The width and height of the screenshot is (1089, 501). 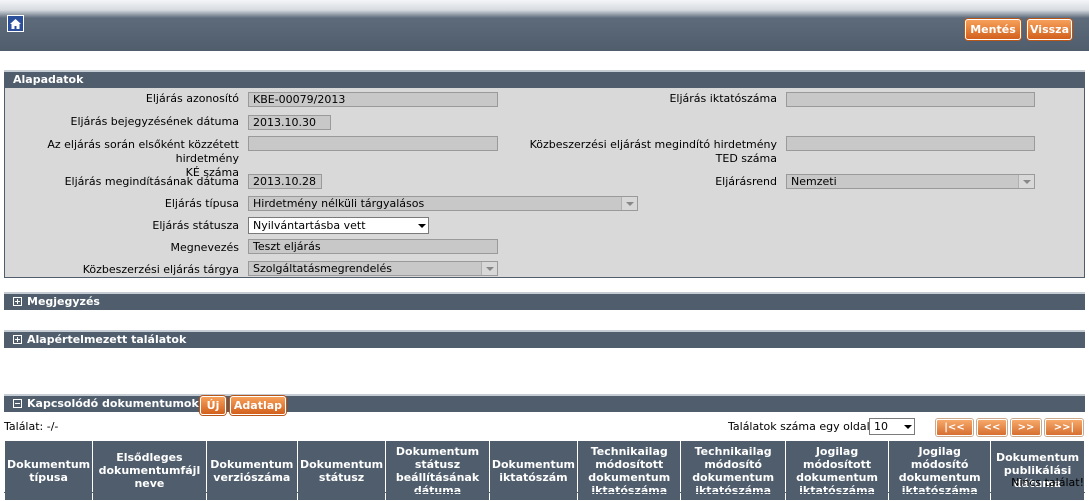 I want to click on eljarasrend-label: Eljárásrend, so click(x=746, y=181).